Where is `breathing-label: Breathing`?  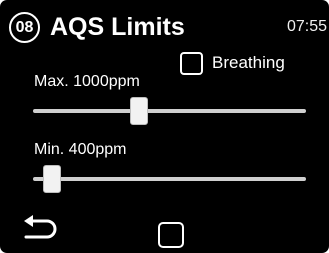 breathing-label: Breathing is located at coordinates (248, 62).